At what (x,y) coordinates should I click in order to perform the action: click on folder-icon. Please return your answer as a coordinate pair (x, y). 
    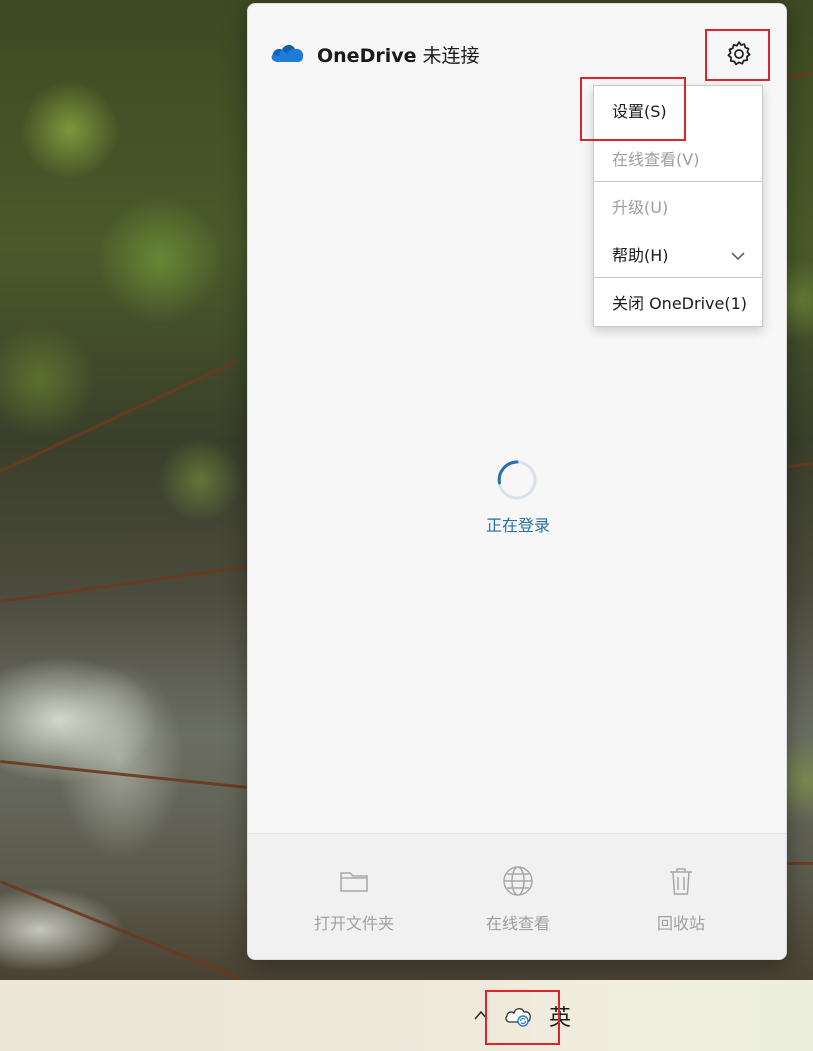
    Looking at the image, I should click on (354, 882).